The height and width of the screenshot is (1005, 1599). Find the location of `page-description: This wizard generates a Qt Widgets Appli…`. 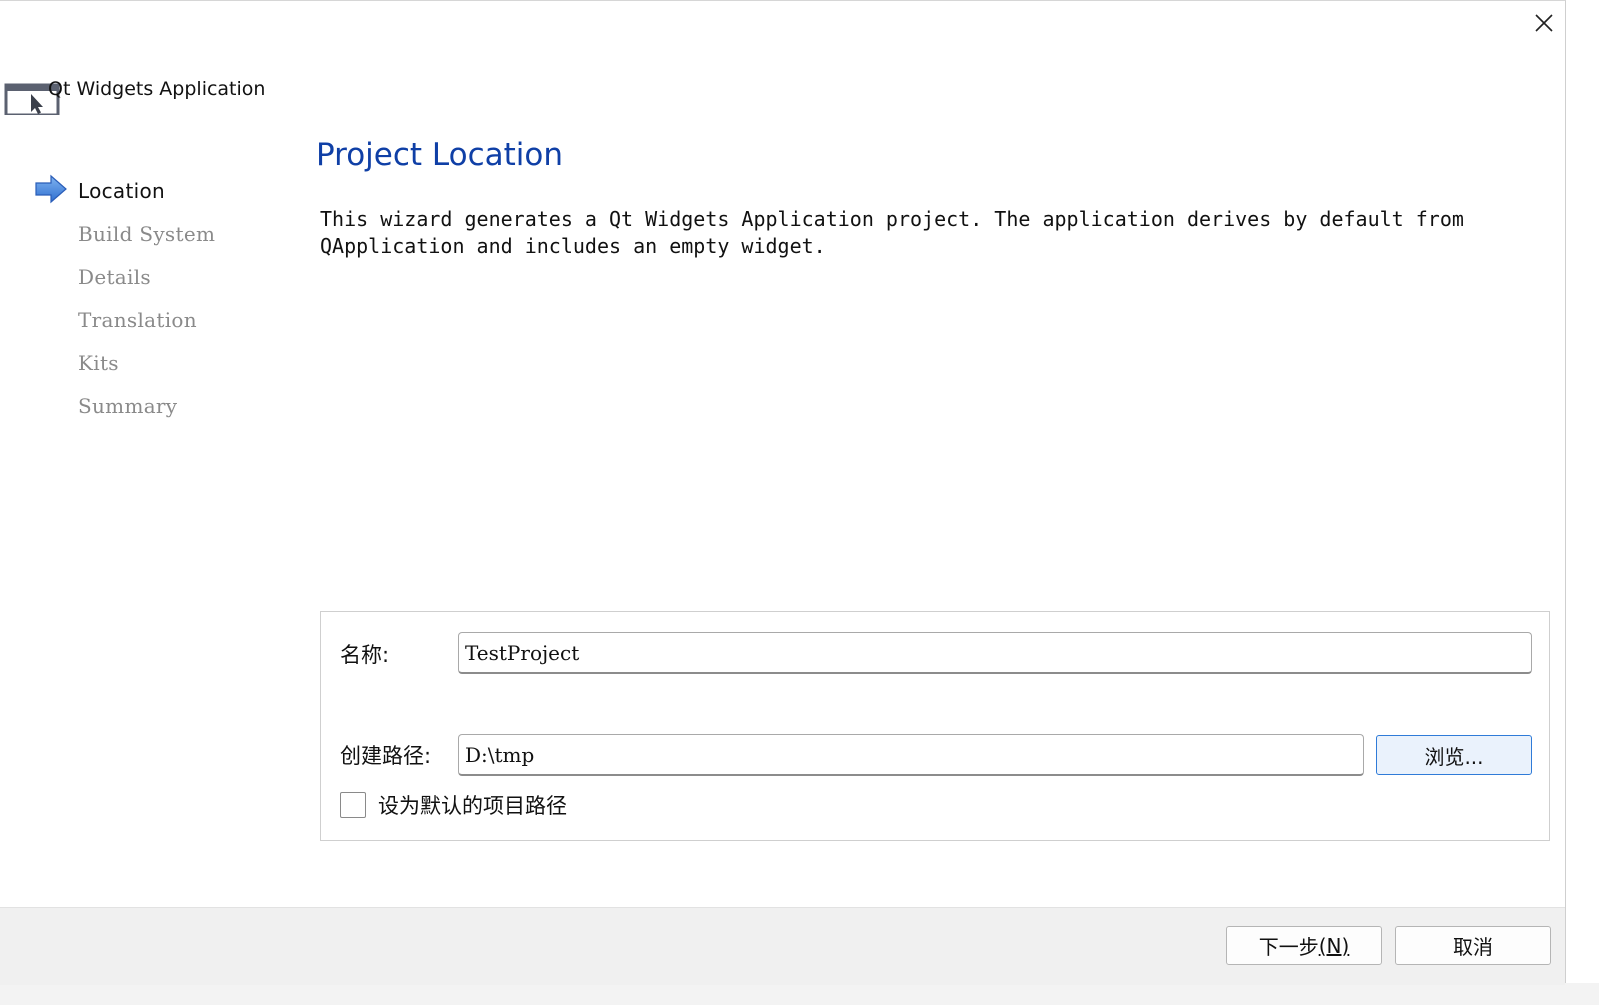

page-description: This wizard generates a Qt Widgets Appli… is located at coordinates (892, 232).